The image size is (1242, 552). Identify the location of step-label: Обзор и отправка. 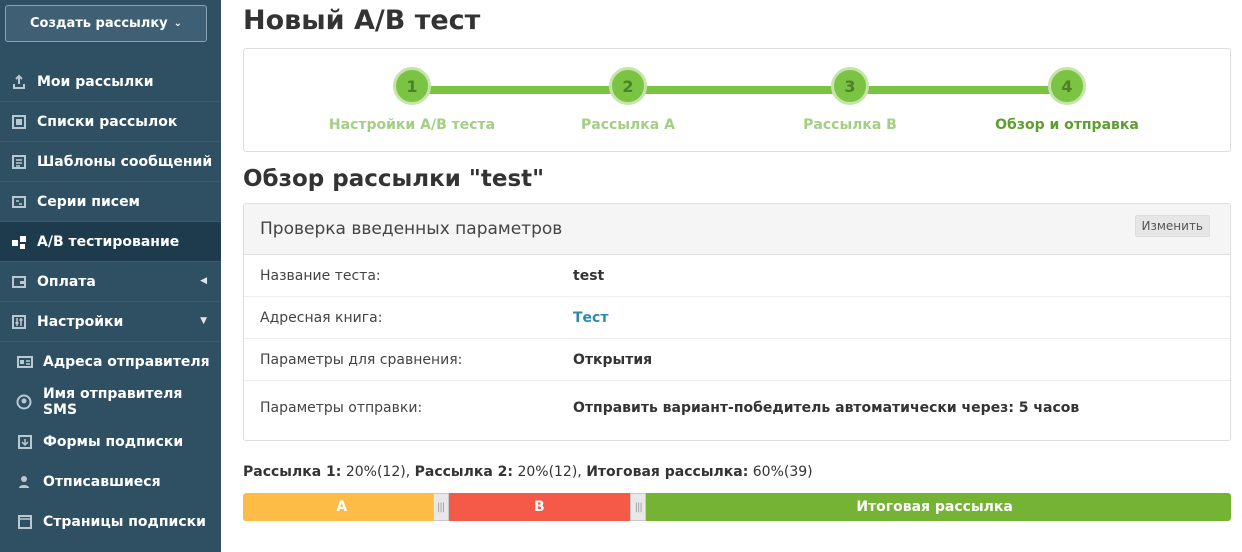
(1067, 125).